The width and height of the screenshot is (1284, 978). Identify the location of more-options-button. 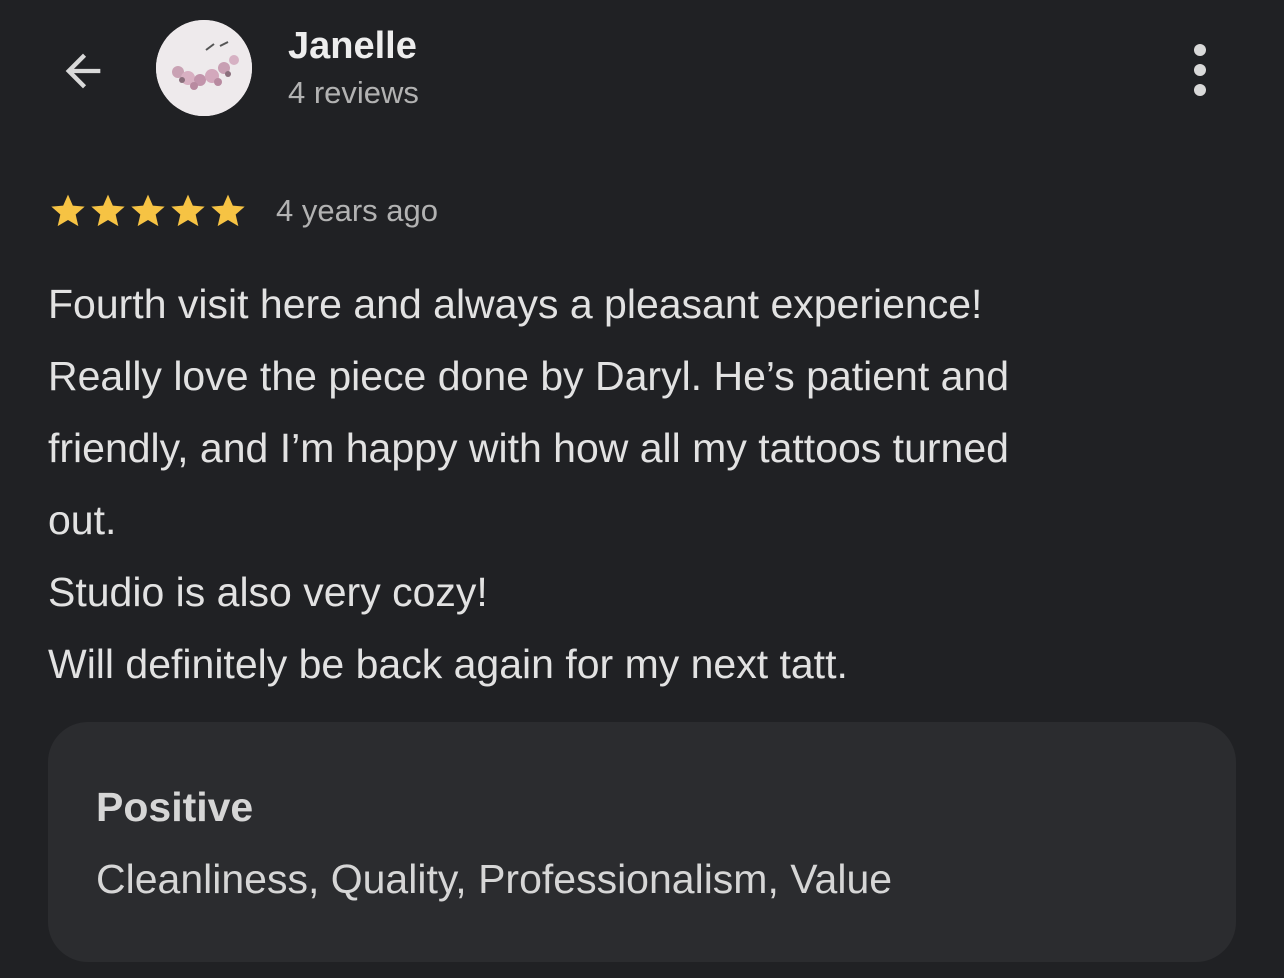
(1200, 70).